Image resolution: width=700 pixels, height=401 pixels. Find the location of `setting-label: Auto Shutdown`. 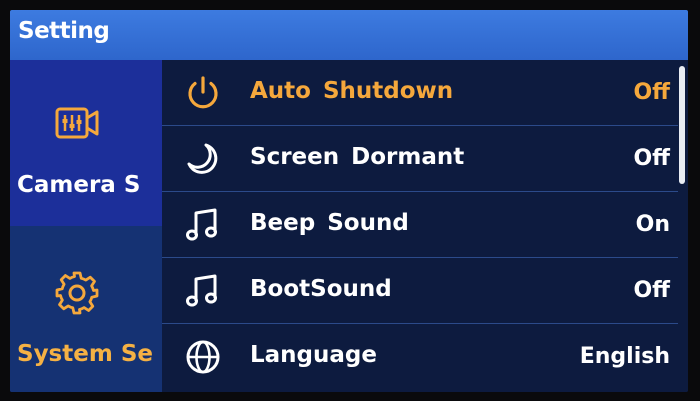

setting-label: Auto Shutdown is located at coordinates (352, 91).